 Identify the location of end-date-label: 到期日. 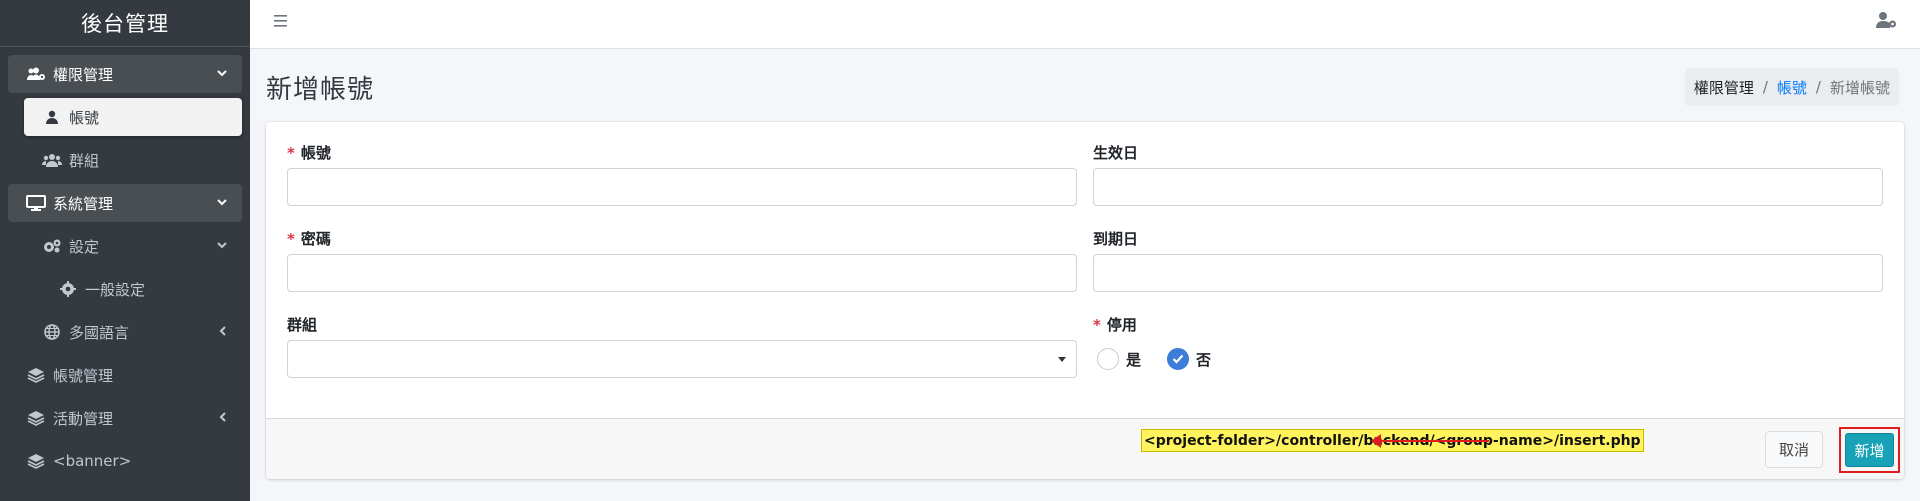
(1116, 239).